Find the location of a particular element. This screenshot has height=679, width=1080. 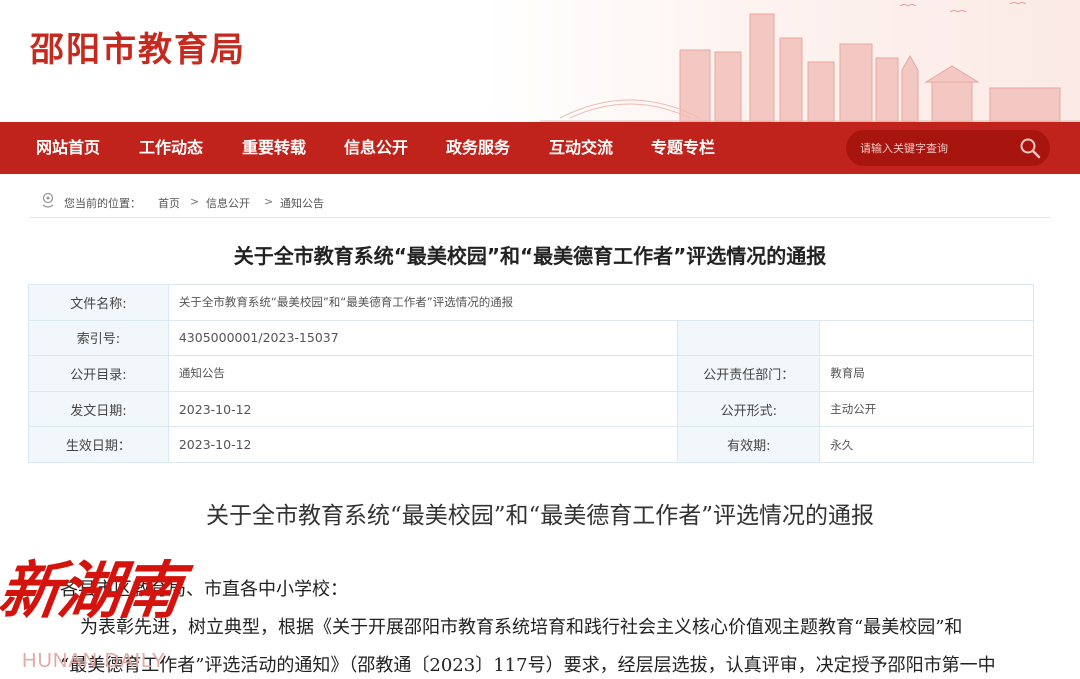

dept-value: 教育局 is located at coordinates (926, 373).